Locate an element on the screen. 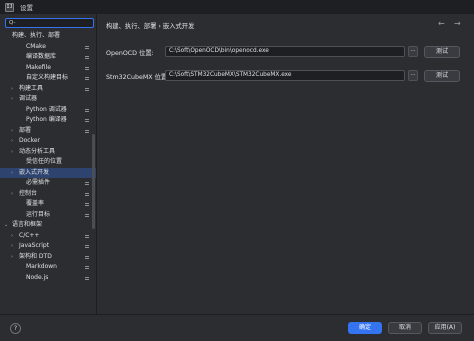 The image size is (474, 341). forward-arrow-icon: → is located at coordinates (457, 23).